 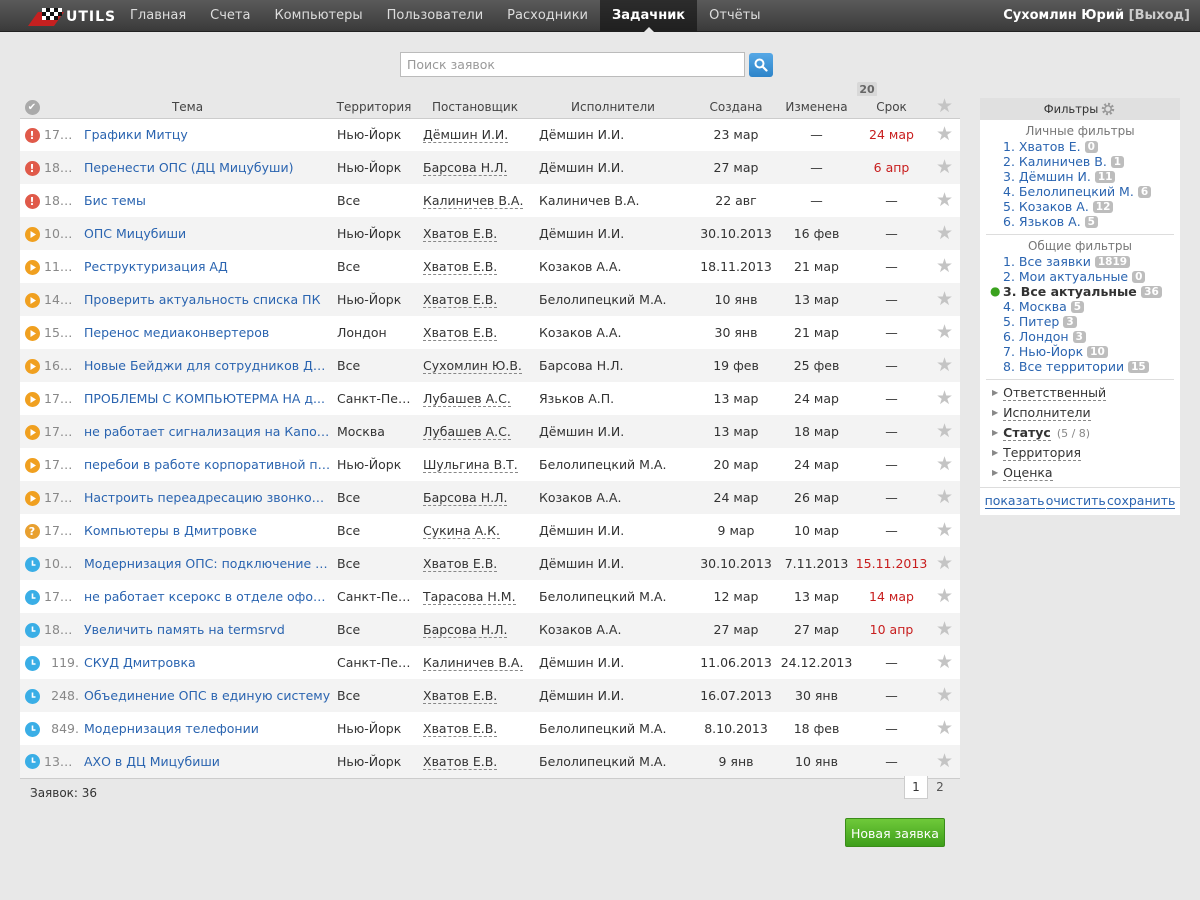 What do you see at coordinates (1091, 366) in the screenshot?
I see `filter-item: 8. Все территории 15` at bounding box center [1091, 366].